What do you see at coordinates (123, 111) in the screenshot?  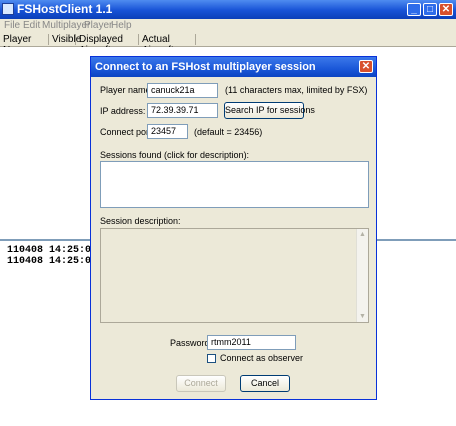 I see `ip-address-label: IP address:` at bounding box center [123, 111].